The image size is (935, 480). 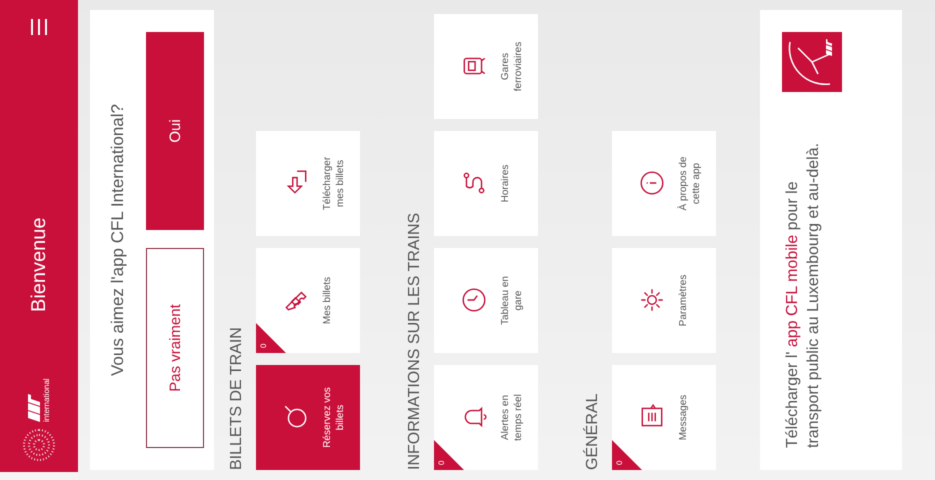 I want to click on info-icon, so click(x=652, y=184).